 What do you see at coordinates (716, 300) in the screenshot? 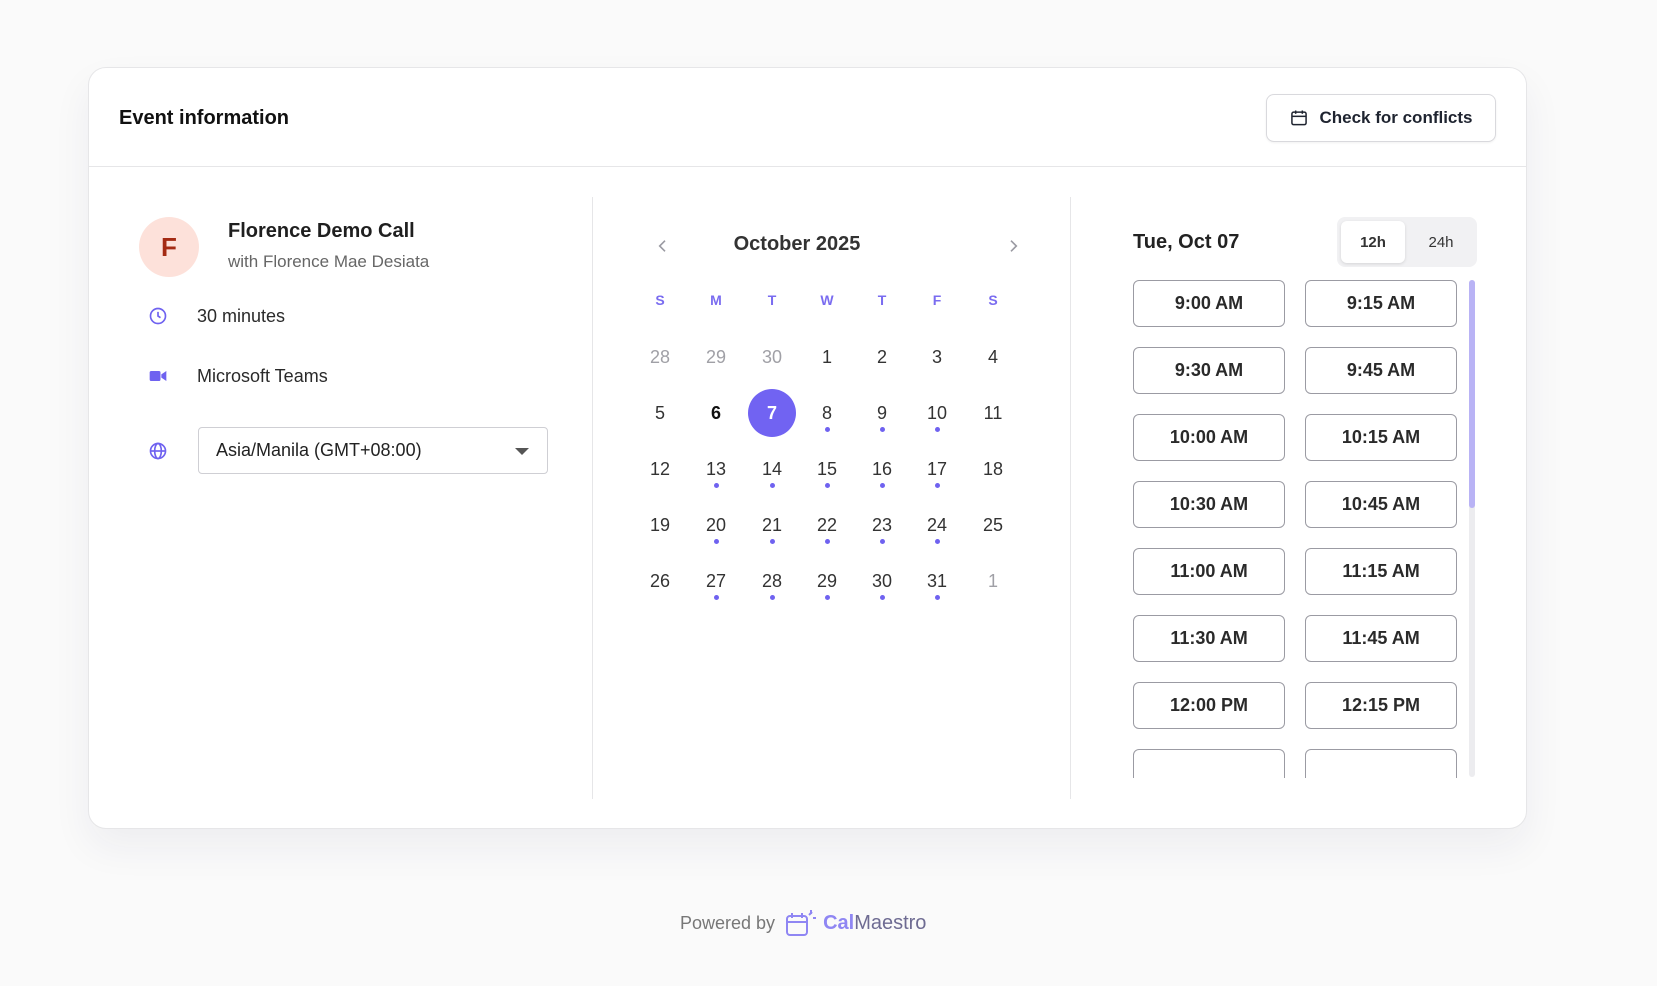
I see `weekday-label: M` at bounding box center [716, 300].